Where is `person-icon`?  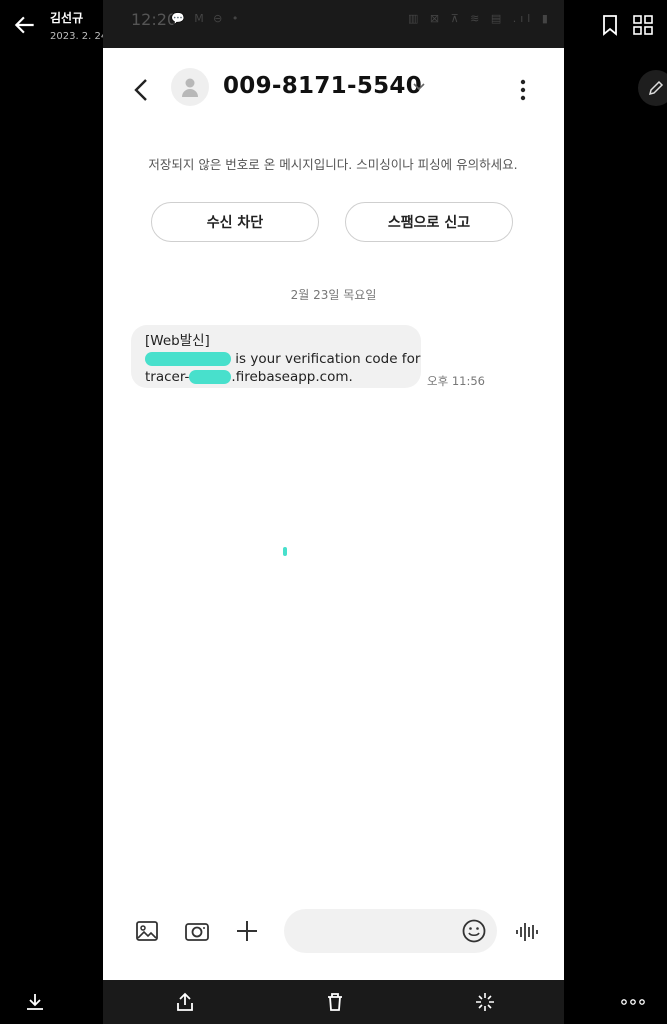
person-icon is located at coordinates (190, 87).